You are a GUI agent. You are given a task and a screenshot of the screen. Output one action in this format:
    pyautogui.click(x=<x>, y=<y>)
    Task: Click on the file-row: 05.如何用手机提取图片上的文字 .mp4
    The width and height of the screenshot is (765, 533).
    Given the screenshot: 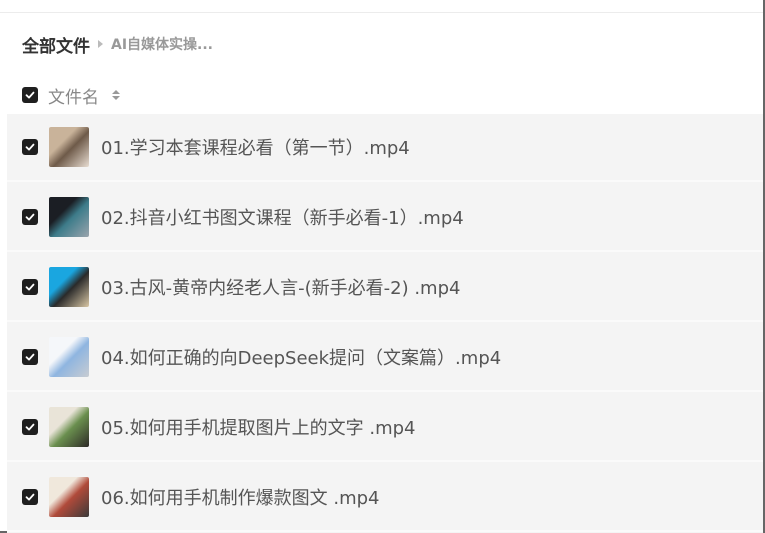 What is the action you would take?
    pyautogui.click(x=385, y=428)
    